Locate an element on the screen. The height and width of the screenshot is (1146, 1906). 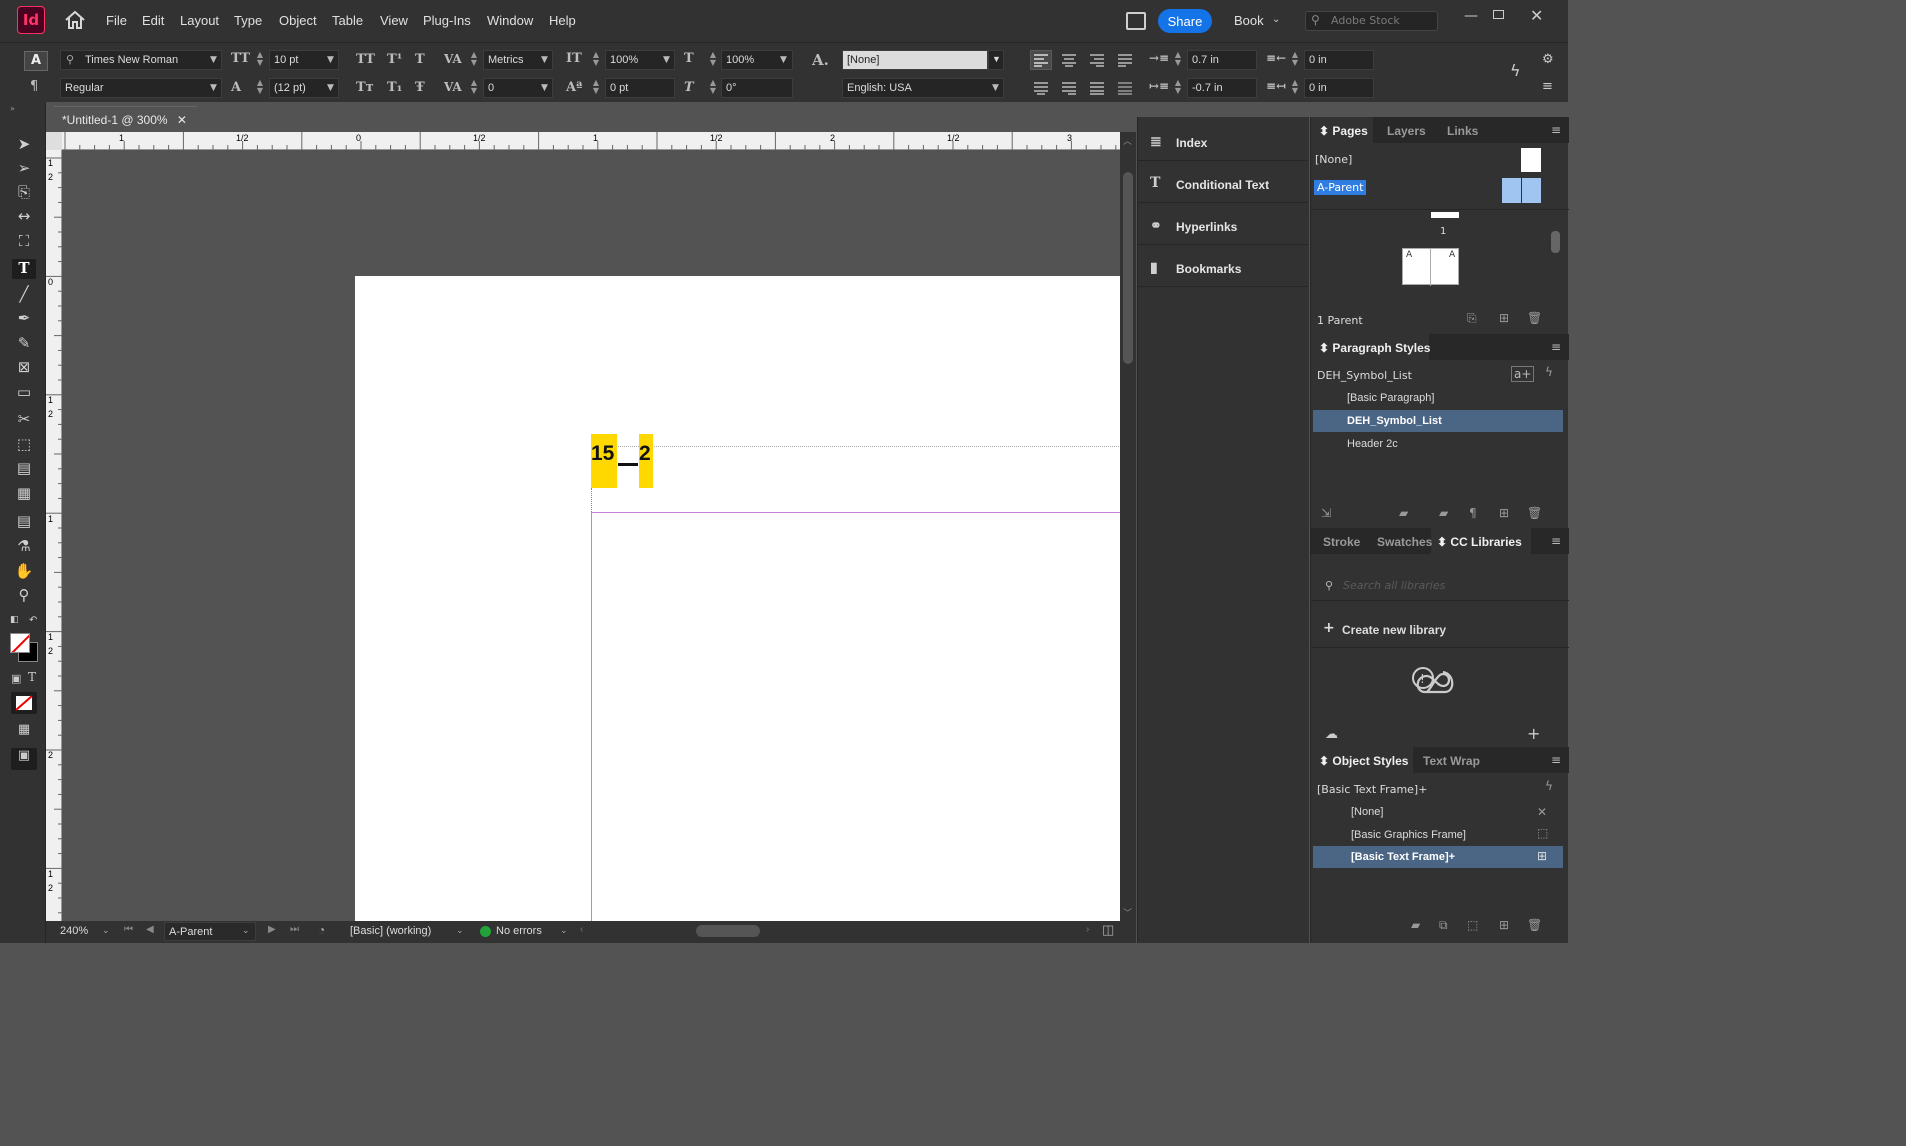
conditional-text-panel-button: T Conditional Text is located at coordinates (1223, 182).